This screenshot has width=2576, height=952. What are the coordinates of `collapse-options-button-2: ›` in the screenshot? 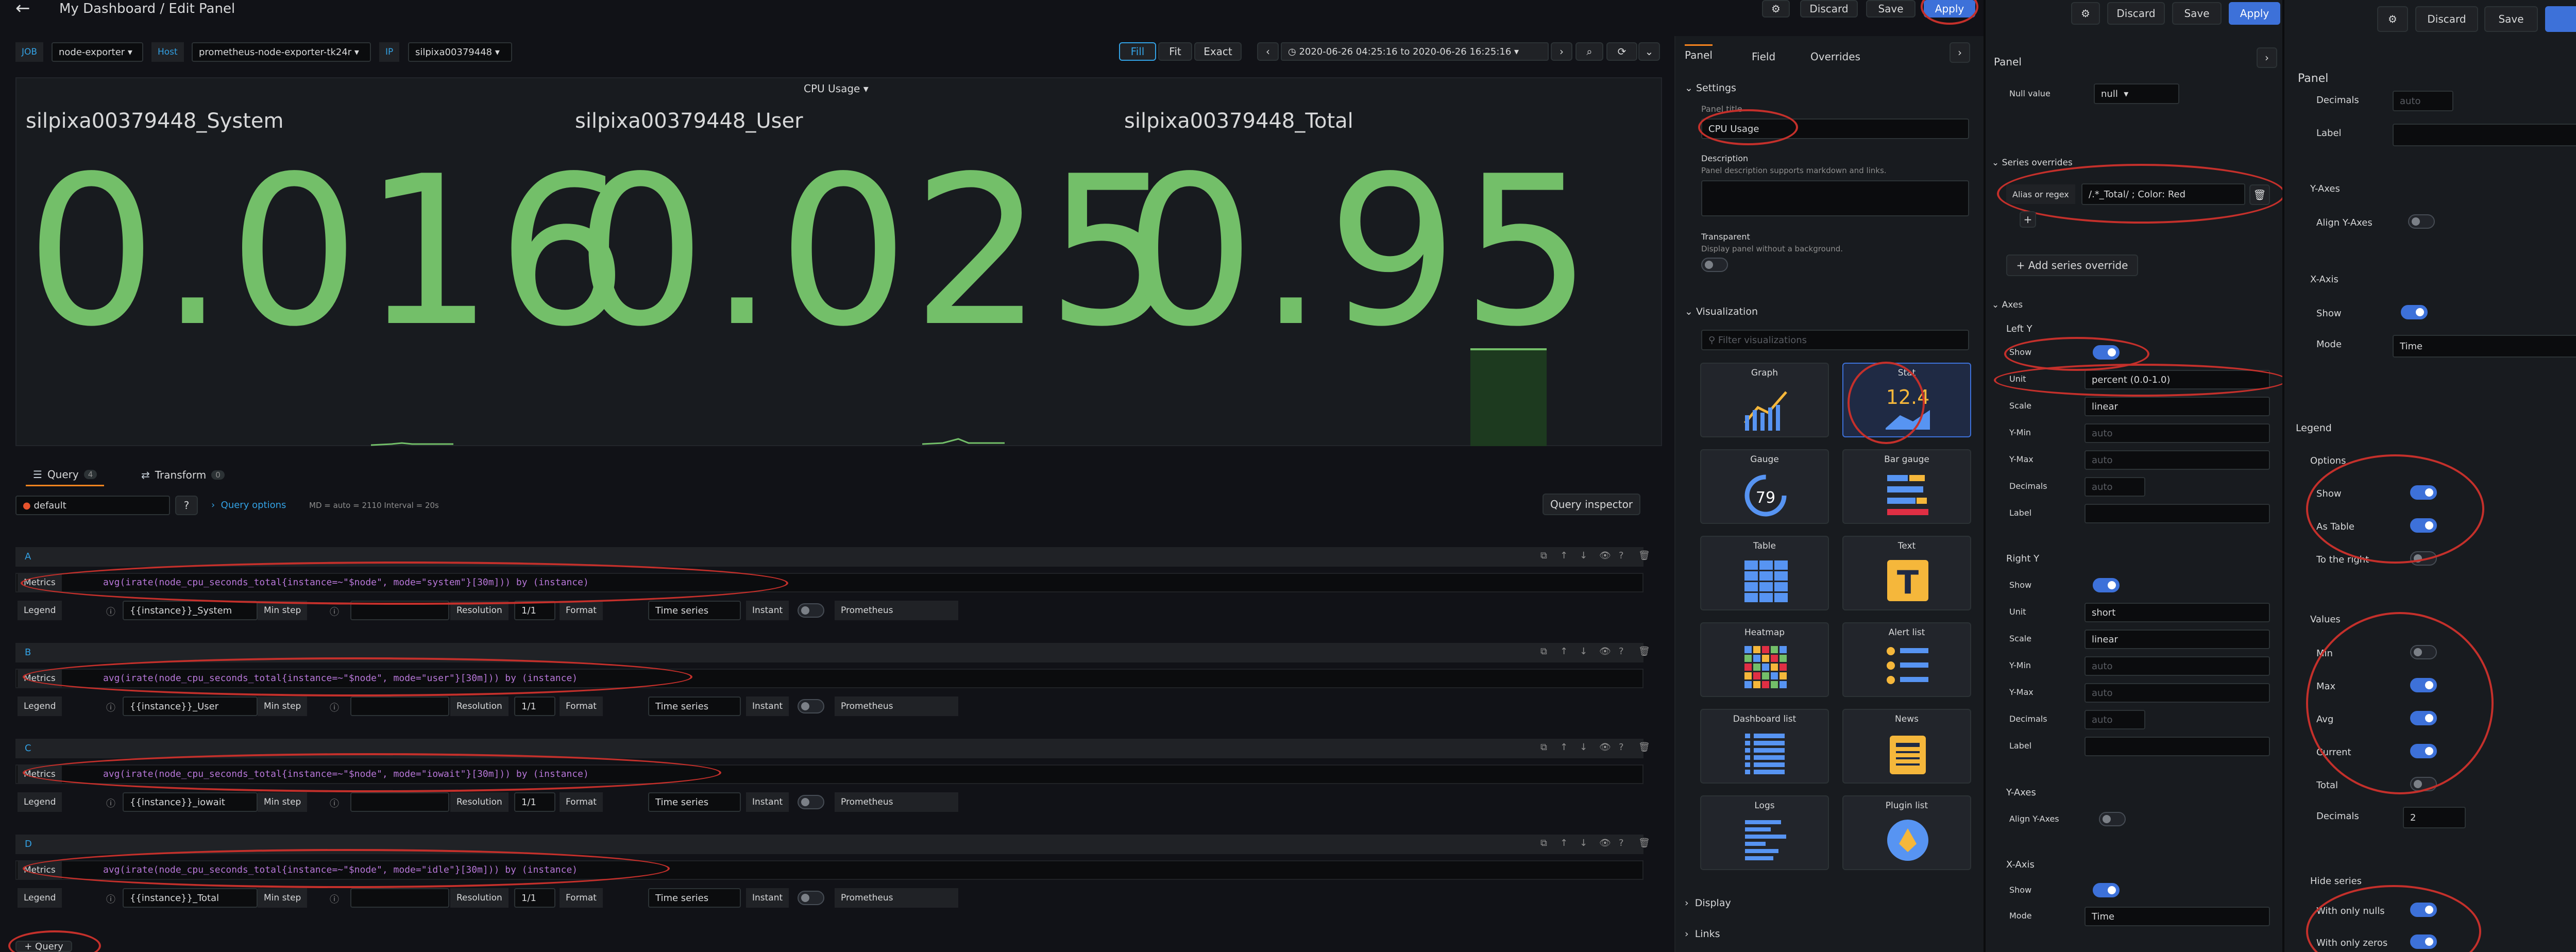 It's located at (2267, 57).